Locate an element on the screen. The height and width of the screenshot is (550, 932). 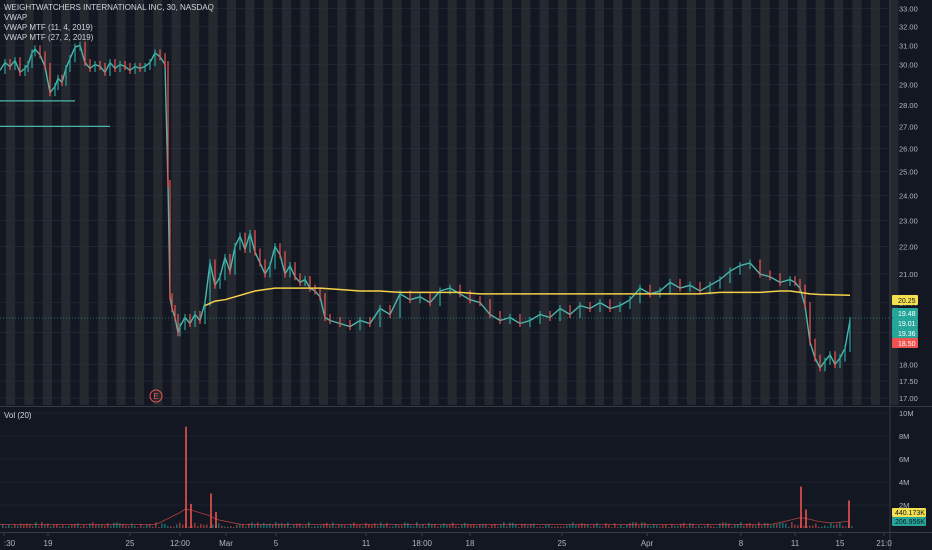
x-tick-label: 11 is located at coordinates (366, 543).